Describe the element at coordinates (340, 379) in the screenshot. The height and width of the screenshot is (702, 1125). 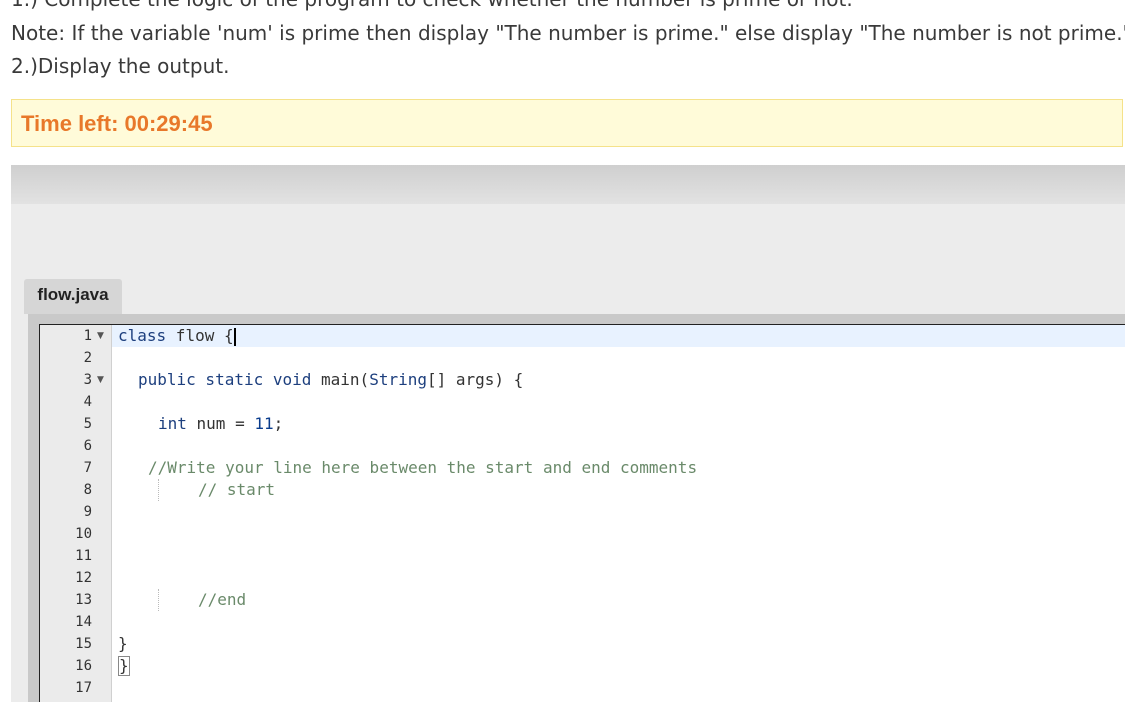
I see `code-text: main(` at that location.